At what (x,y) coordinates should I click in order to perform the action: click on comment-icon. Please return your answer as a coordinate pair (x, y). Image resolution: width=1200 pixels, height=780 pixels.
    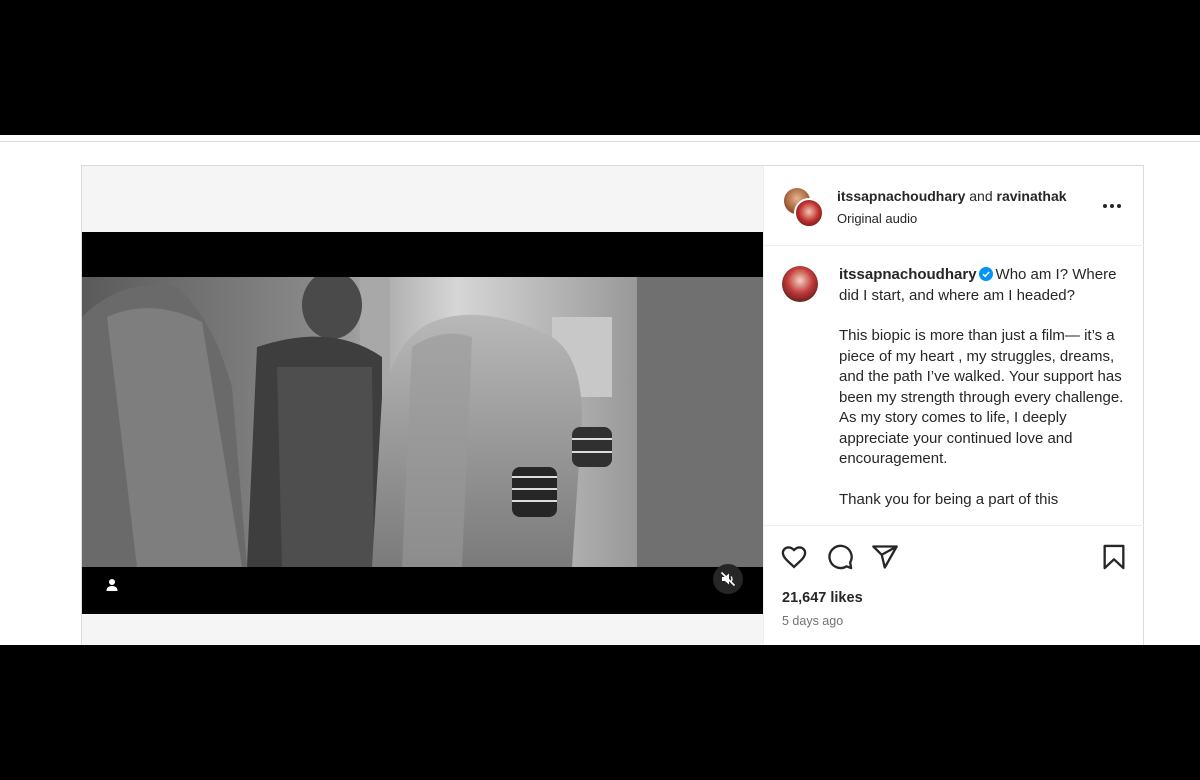
    Looking at the image, I should click on (840, 557).